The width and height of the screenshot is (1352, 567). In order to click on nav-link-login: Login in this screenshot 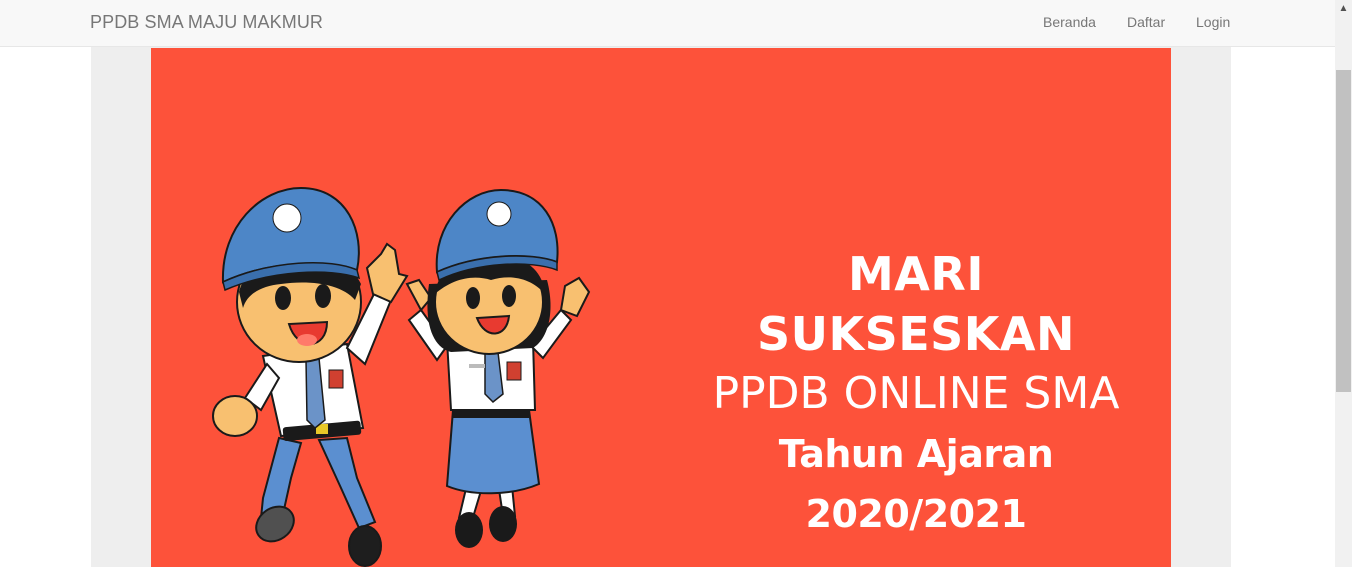, I will do `click(1213, 22)`.